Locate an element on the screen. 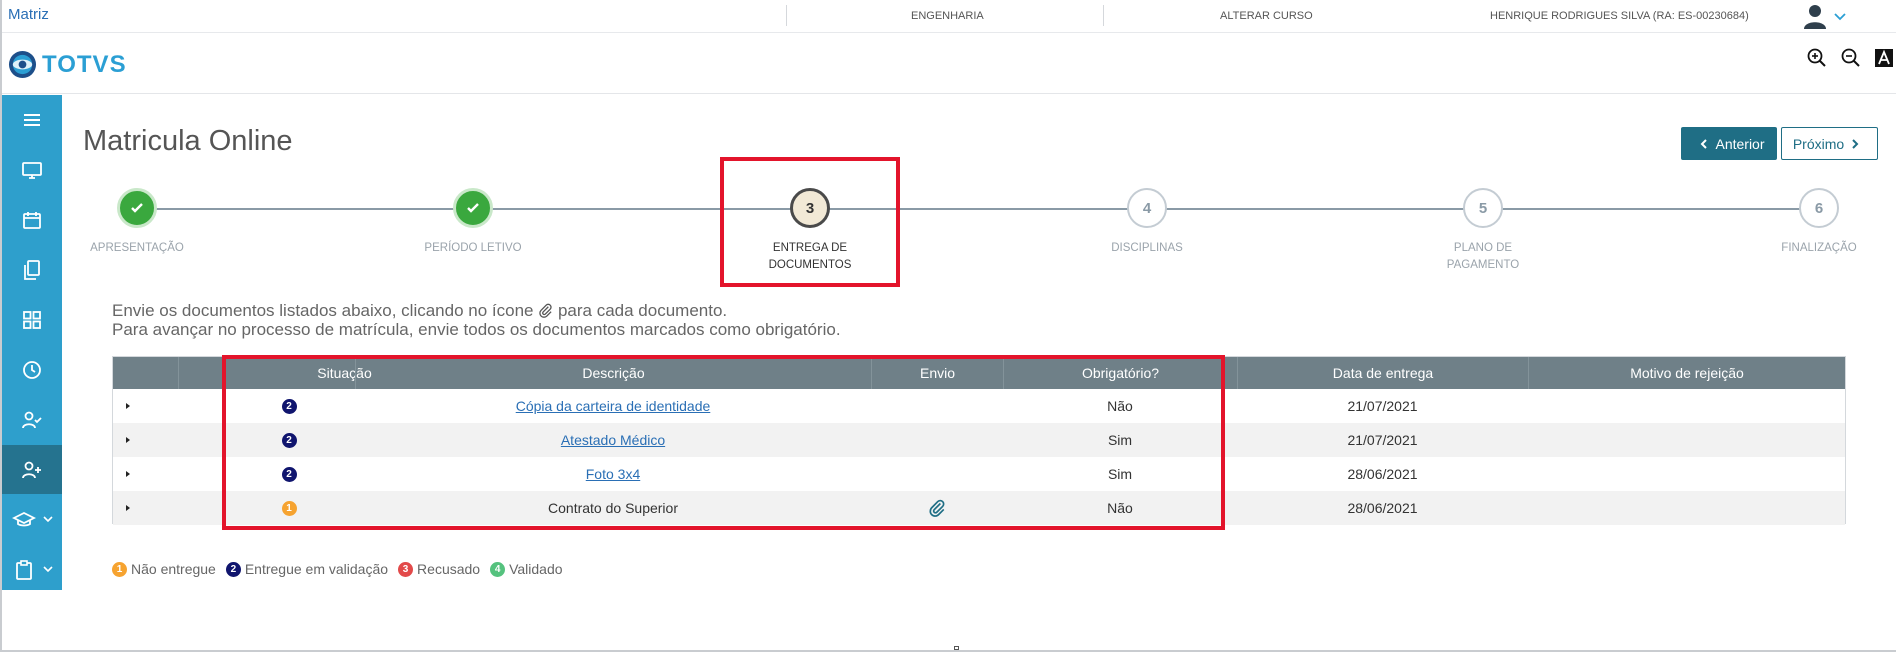  step-2-periodo-letivo is located at coordinates (473, 208).